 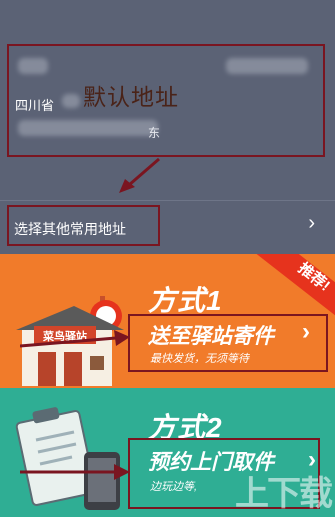 What do you see at coordinates (131, 97) in the screenshot?
I see `default-address-label: 默认地址` at bounding box center [131, 97].